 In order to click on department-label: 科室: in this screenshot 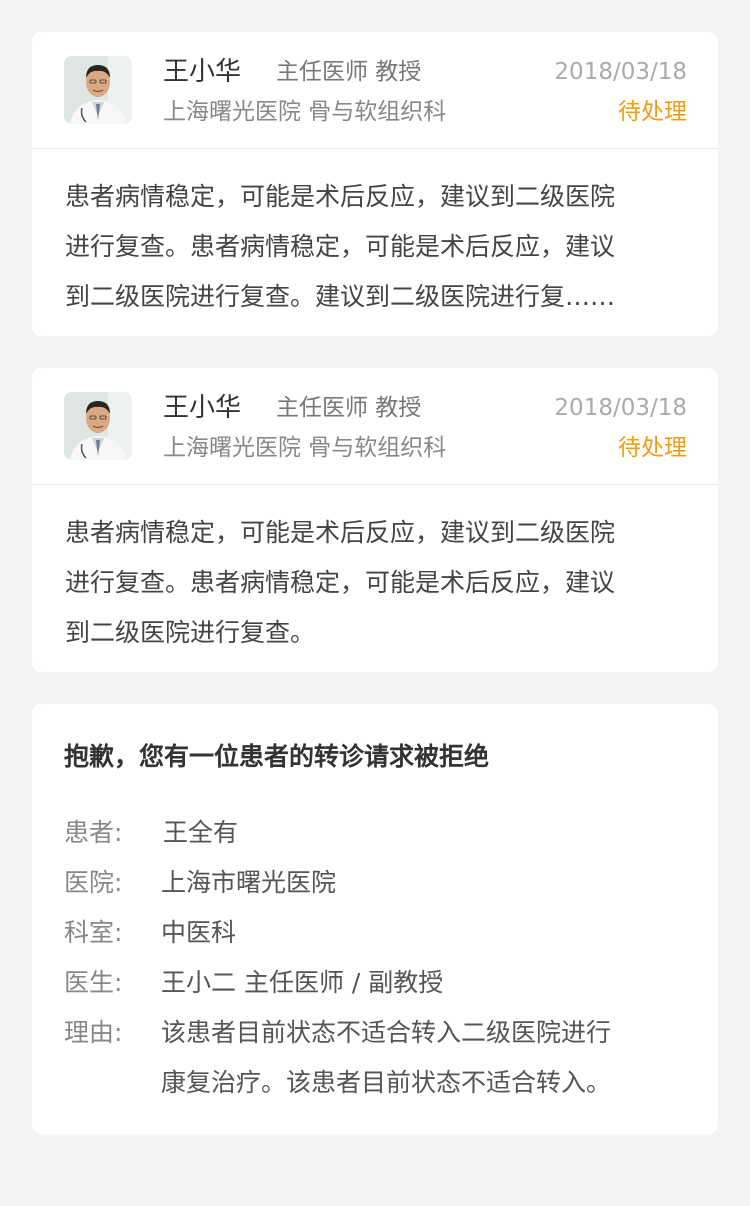, I will do `click(93, 932)`.